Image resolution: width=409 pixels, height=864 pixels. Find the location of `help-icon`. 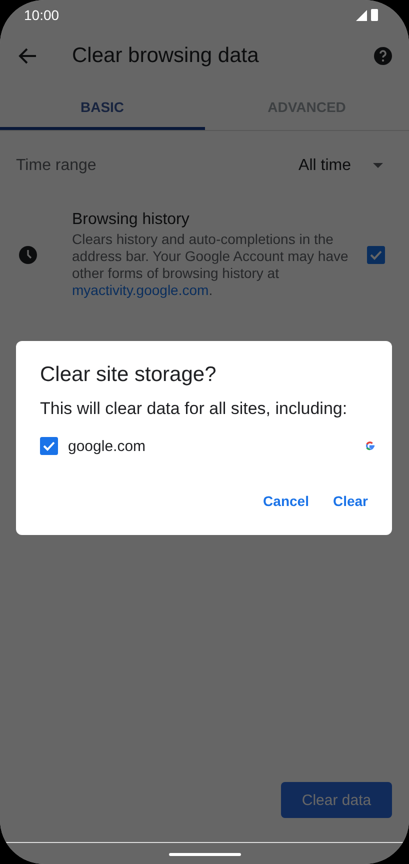

help-icon is located at coordinates (383, 56).